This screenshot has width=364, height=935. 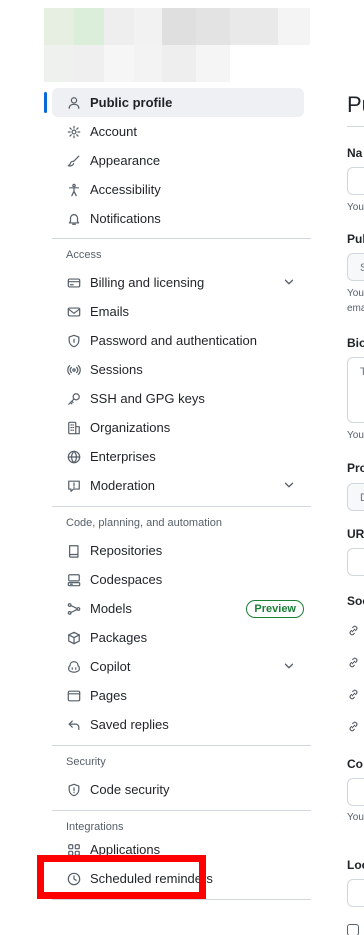 I want to click on sidebar-item-label: Models, so click(x=111, y=608).